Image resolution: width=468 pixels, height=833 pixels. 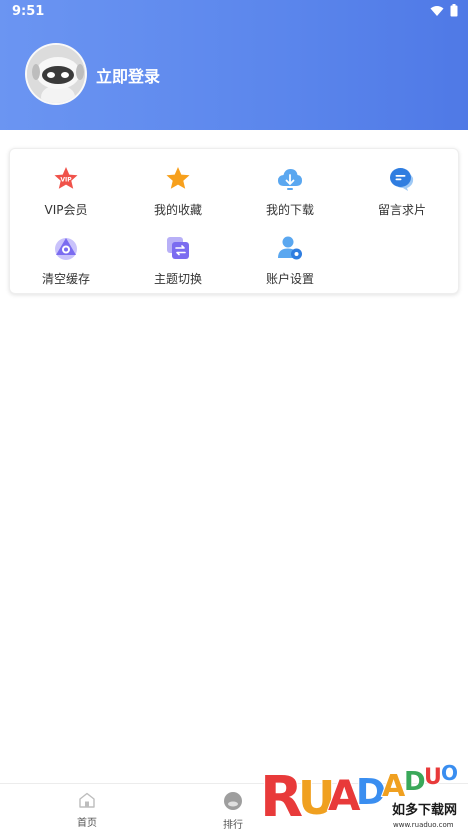 I want to click on menu-label: 账户设置, so click(x=289, y=279).